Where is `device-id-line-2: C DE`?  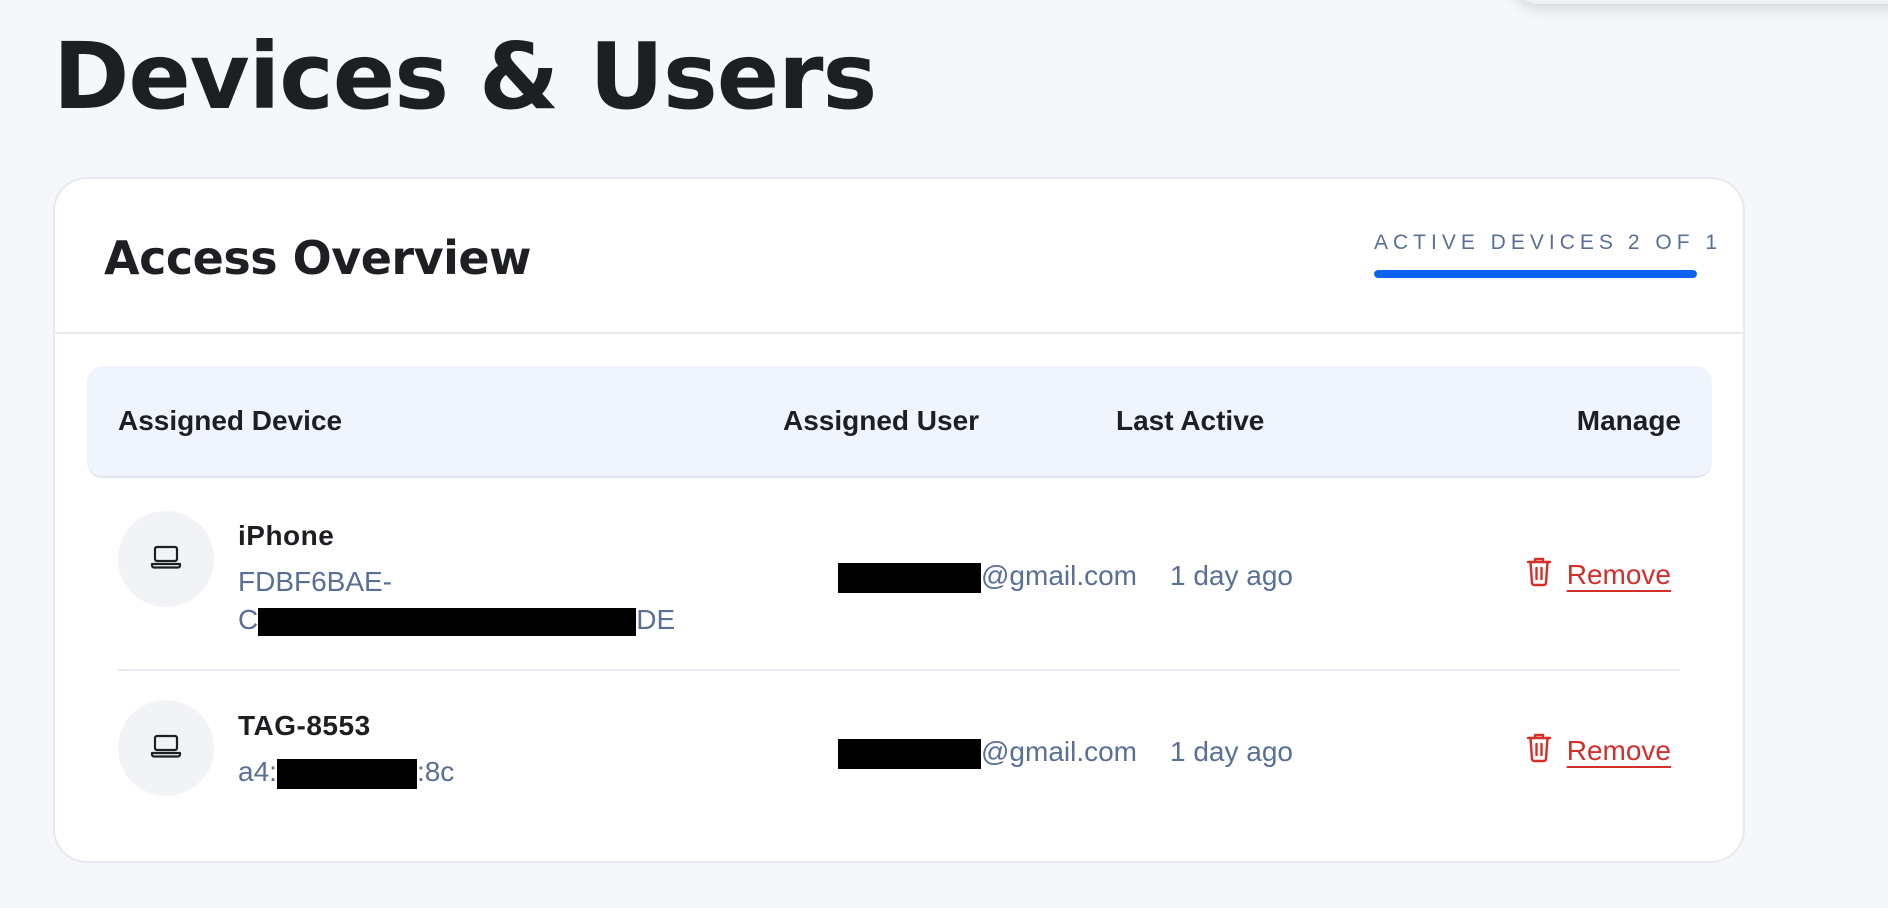 device-id-line-2: C DE is located at coordinates (456, 620).